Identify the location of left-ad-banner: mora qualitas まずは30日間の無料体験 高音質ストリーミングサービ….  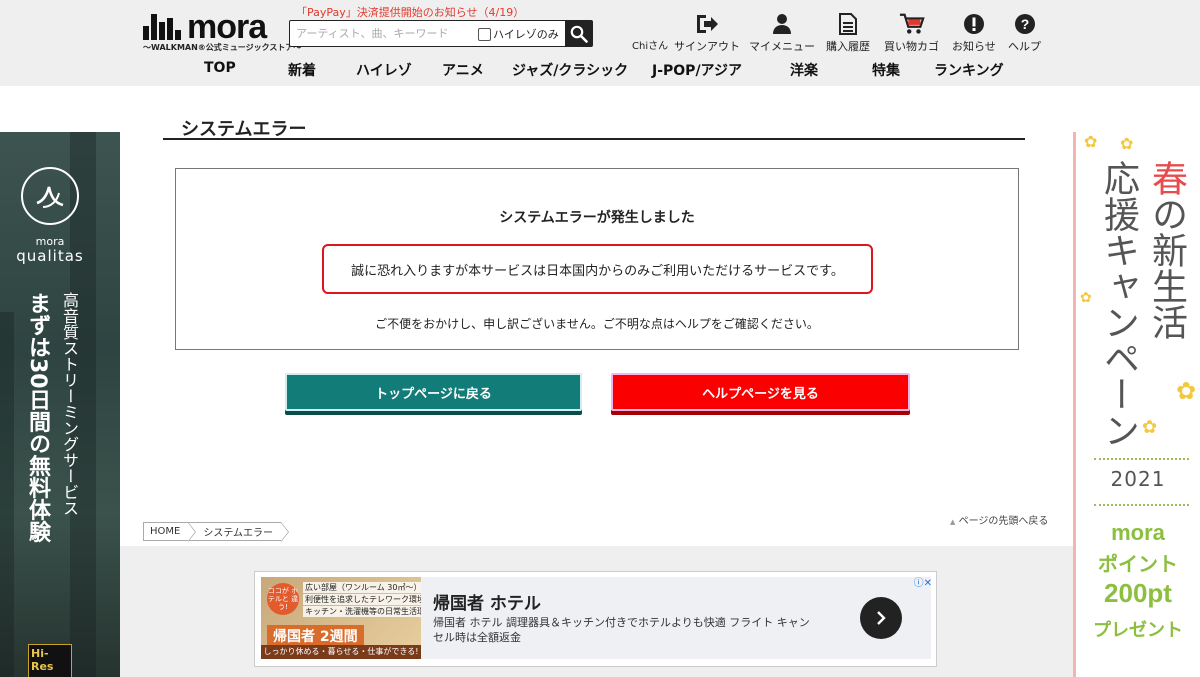
(60, 404).